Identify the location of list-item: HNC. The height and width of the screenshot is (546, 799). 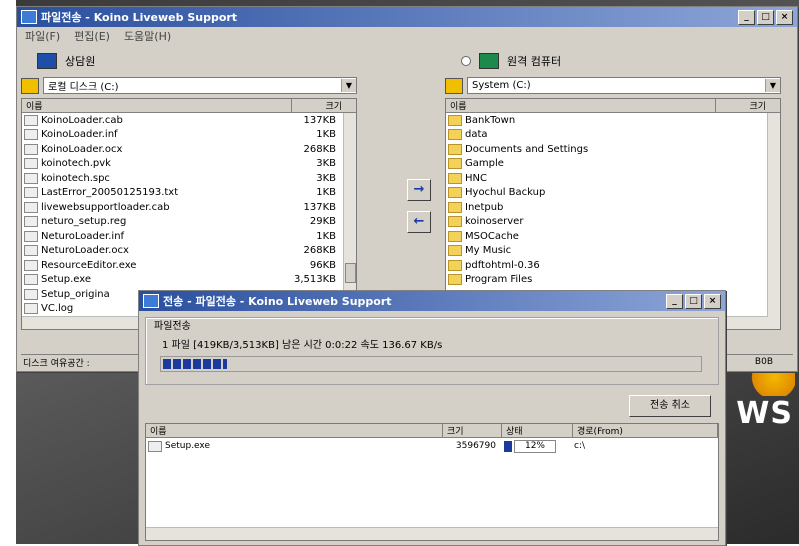
(613, 178).